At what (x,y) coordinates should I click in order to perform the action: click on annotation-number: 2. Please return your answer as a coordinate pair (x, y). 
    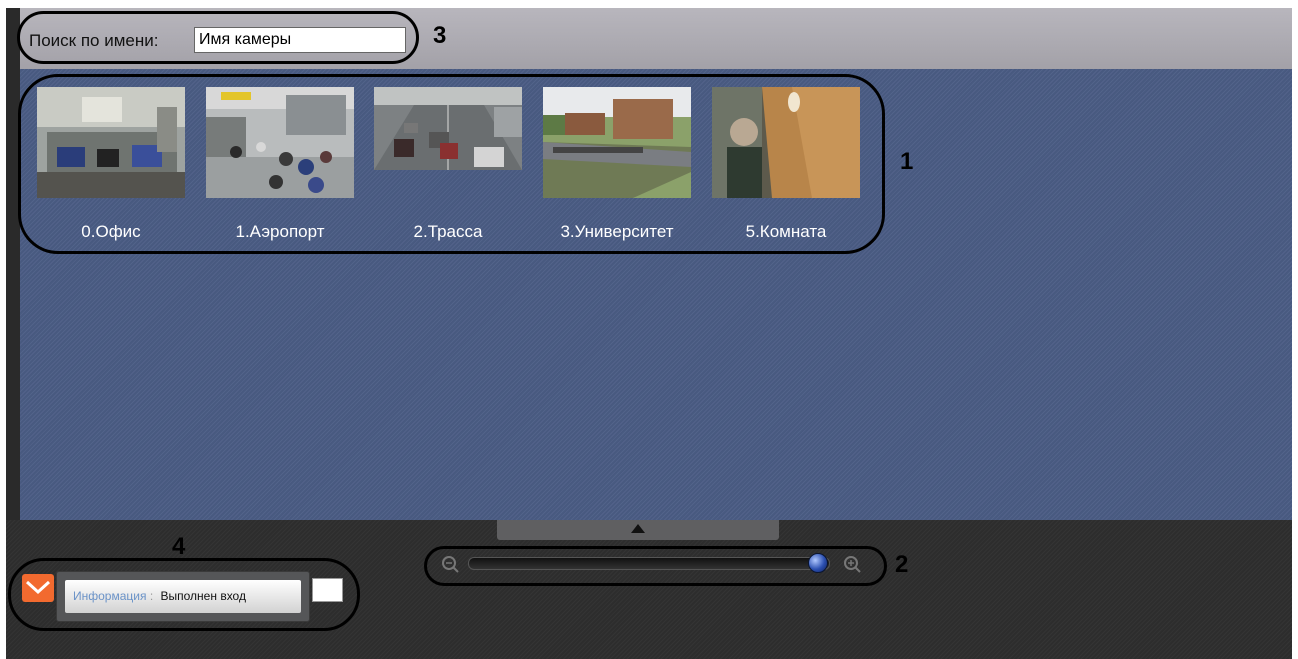
    Looking at the image, I should click on (902, 564).